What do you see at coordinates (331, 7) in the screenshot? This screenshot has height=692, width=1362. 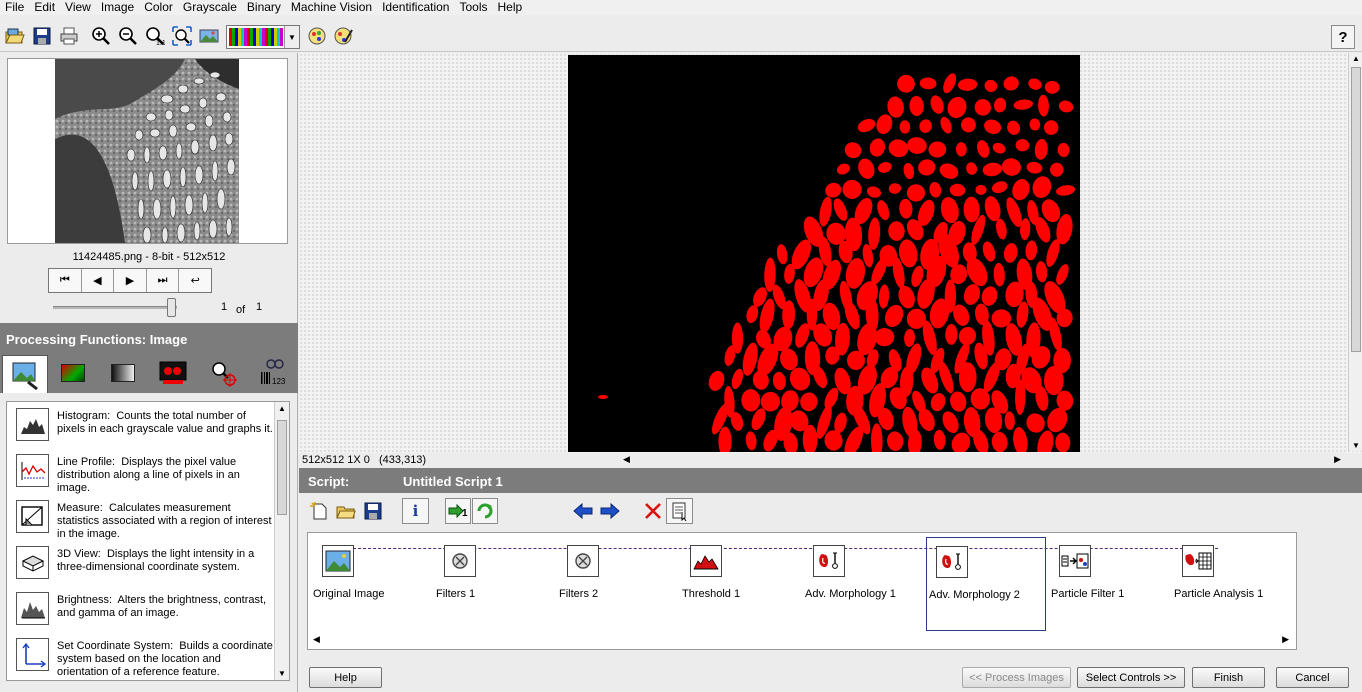 I see `menu-machine-vision: Machine Vision` at bounding box center [331, 7].